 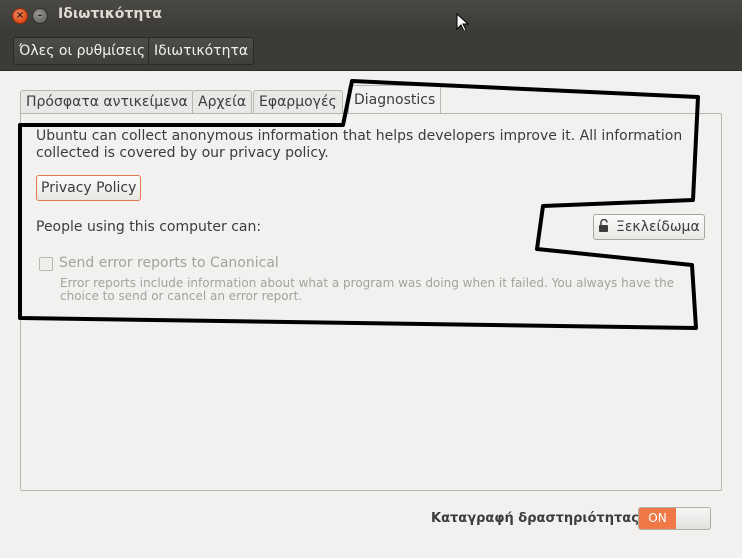 I want to click on minimize-icon: –, so click(x=40, y=15).